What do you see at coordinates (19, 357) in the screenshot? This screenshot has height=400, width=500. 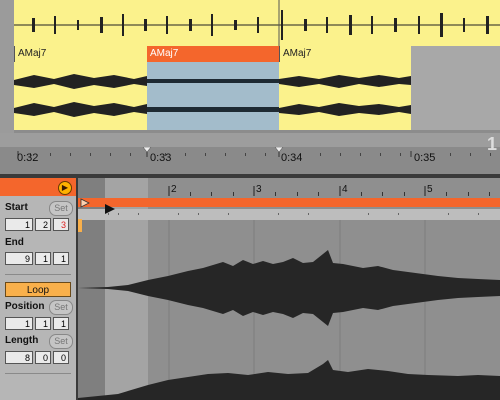 I see `length-bar-field: 8` at bounding box center [19, 357].